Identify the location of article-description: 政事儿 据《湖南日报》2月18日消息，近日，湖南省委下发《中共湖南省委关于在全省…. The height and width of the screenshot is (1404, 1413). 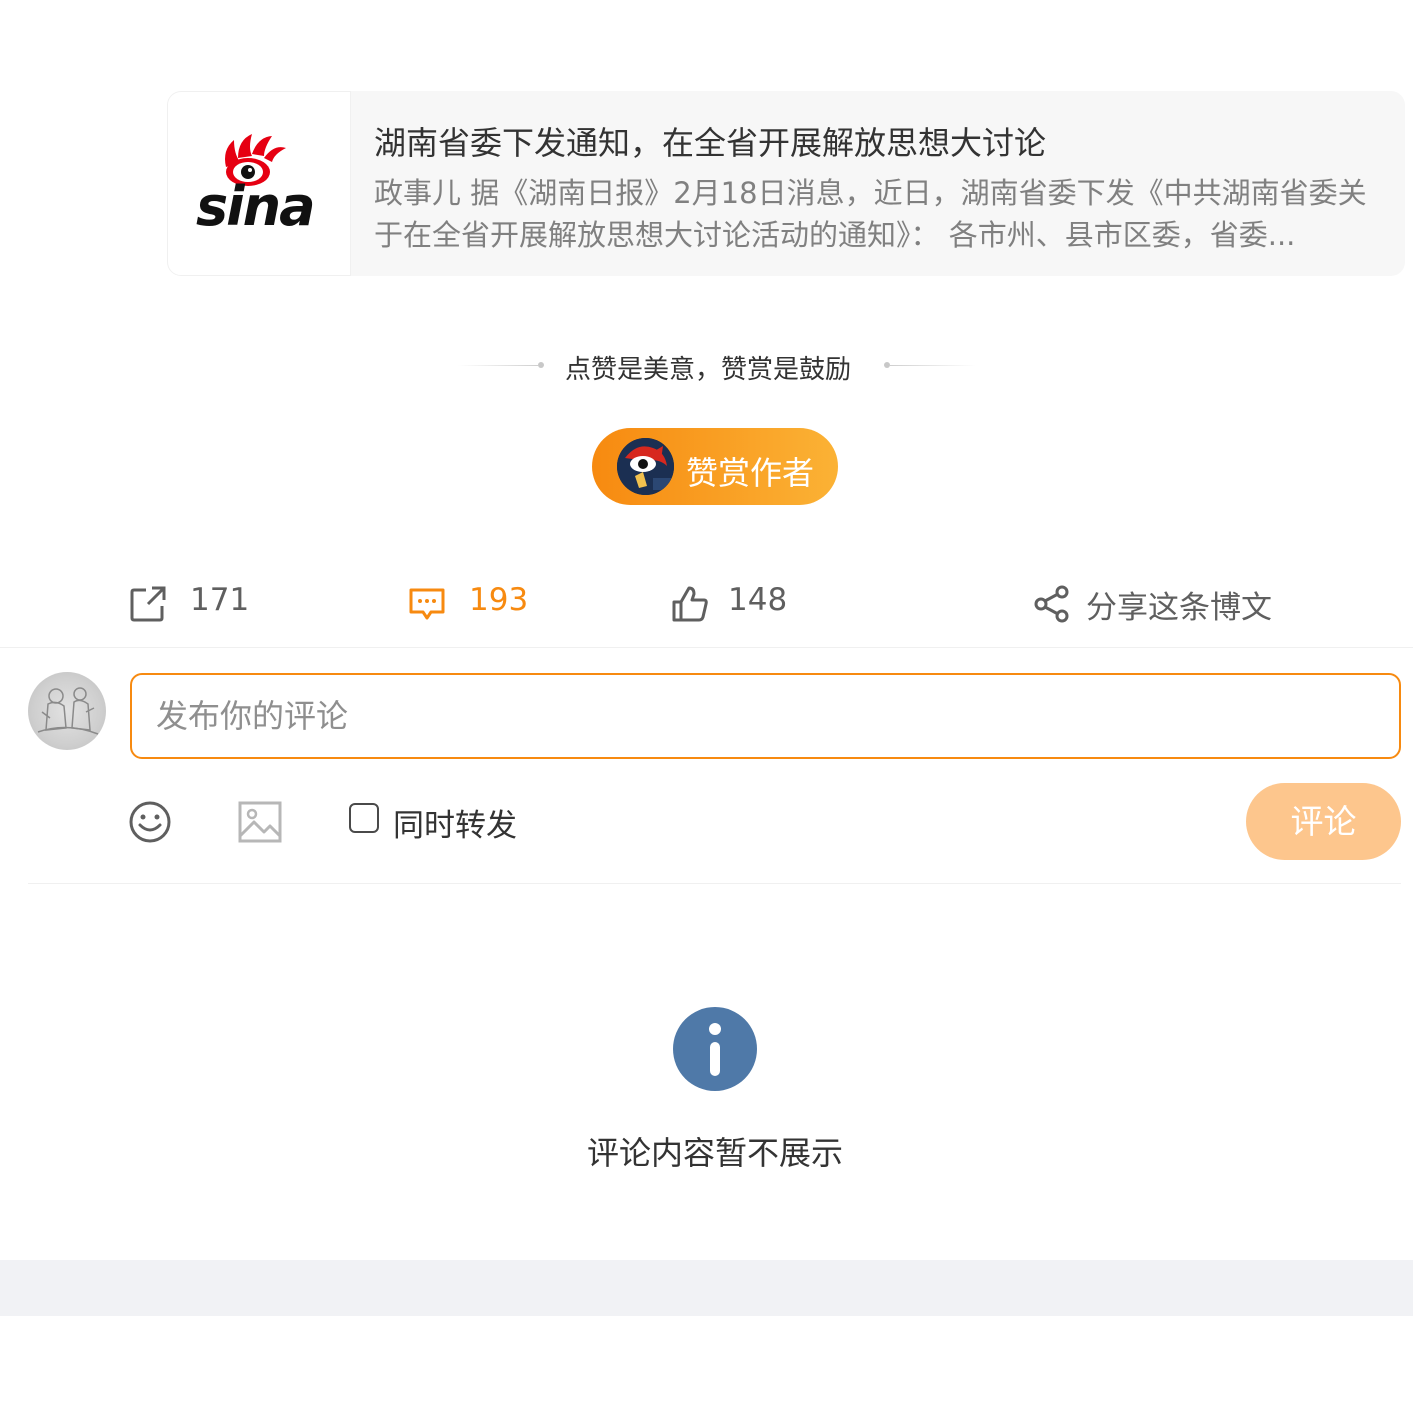
(870, 214).